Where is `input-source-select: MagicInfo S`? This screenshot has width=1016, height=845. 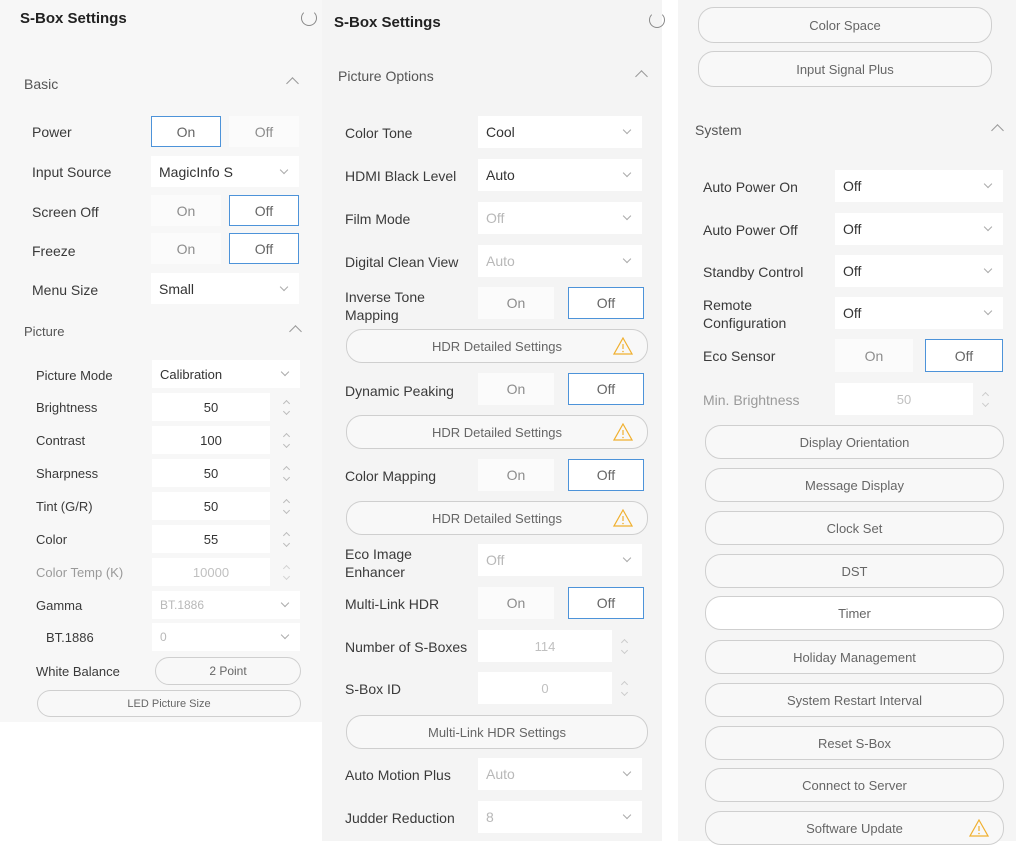
input-source-select: MagicInfo S is located at coordinates (225, 171).